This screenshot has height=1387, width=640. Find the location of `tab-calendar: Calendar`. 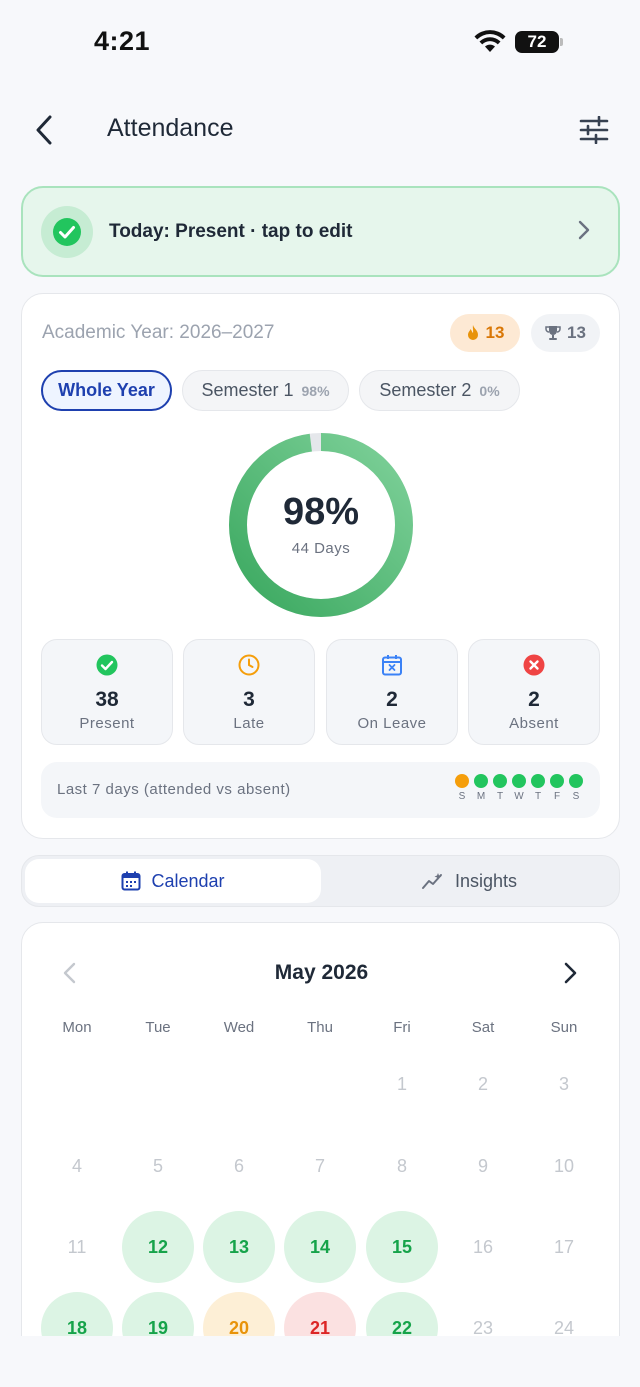

tab-calendar: Calendar is located at coordinates (173, 881).